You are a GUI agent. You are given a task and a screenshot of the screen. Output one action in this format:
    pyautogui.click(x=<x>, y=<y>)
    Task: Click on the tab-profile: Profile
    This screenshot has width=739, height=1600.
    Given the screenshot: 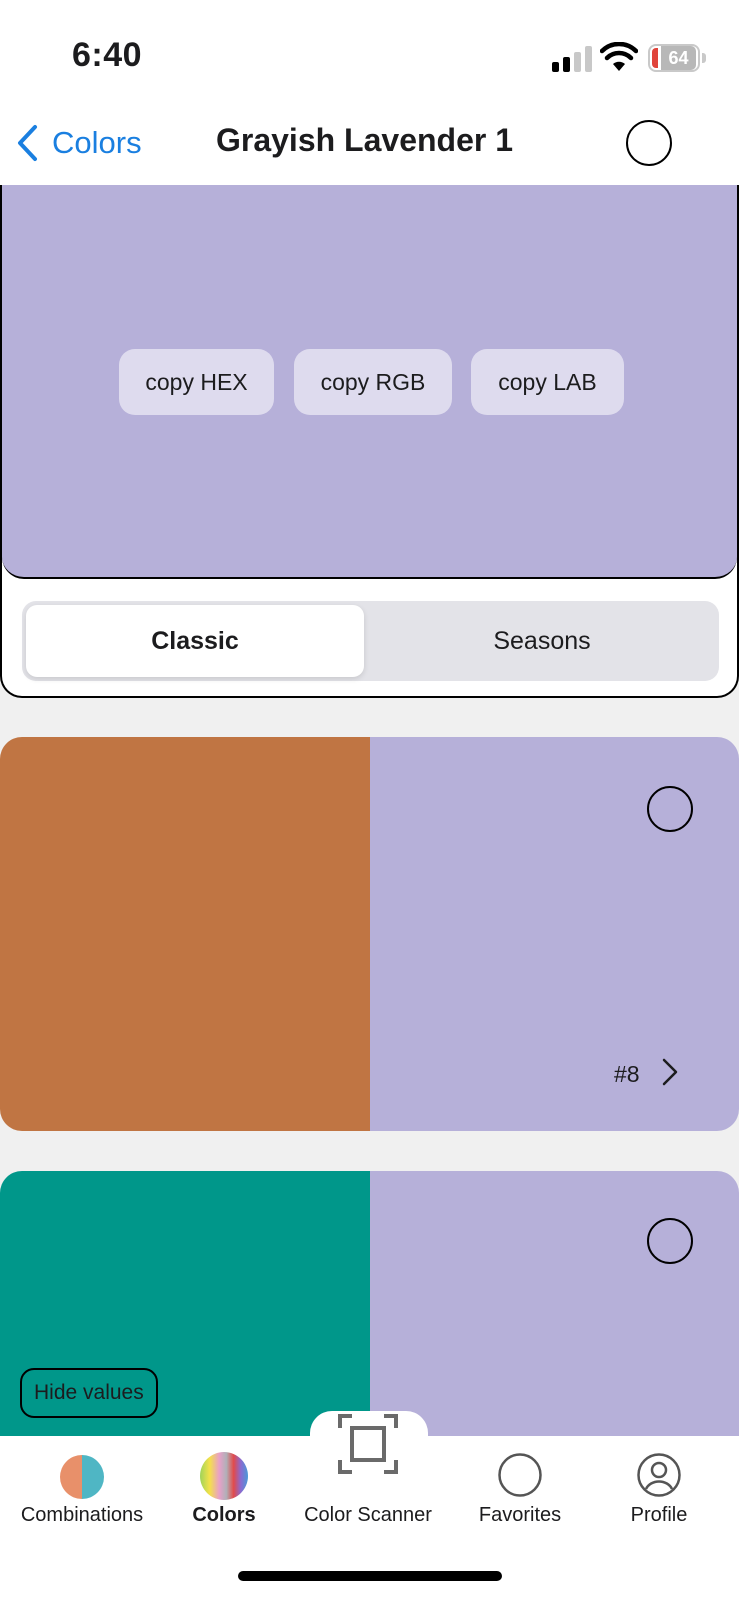 What is the action you would take?
    pyautogui.click(x=659, y=1486)
    